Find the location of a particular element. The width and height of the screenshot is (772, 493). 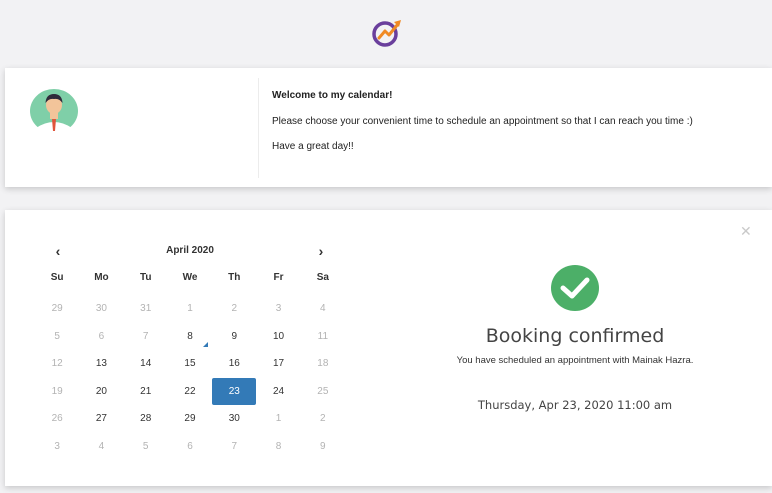

weekday-label: Sa is located at coordinates (322, 277).